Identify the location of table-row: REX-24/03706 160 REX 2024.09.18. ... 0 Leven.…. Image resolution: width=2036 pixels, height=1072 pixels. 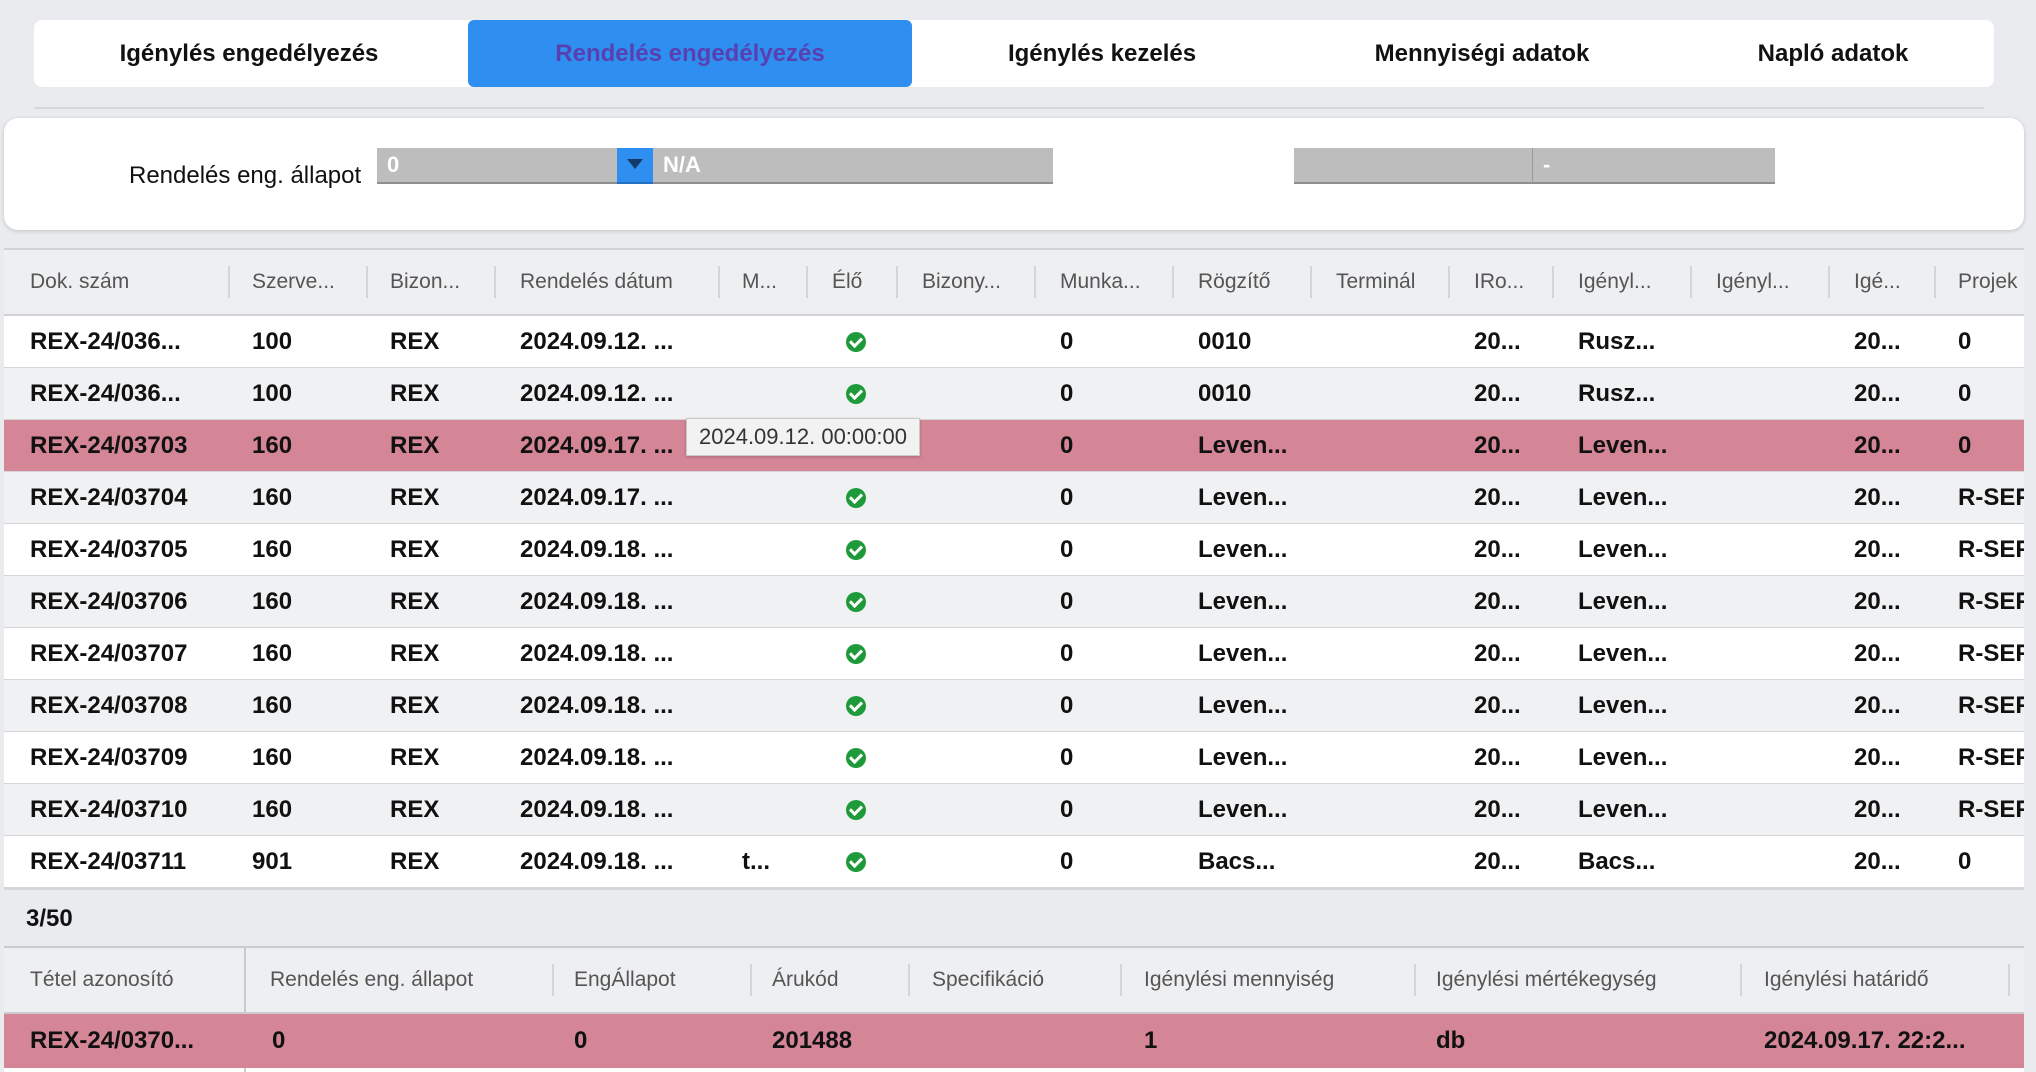
(1014, 602).